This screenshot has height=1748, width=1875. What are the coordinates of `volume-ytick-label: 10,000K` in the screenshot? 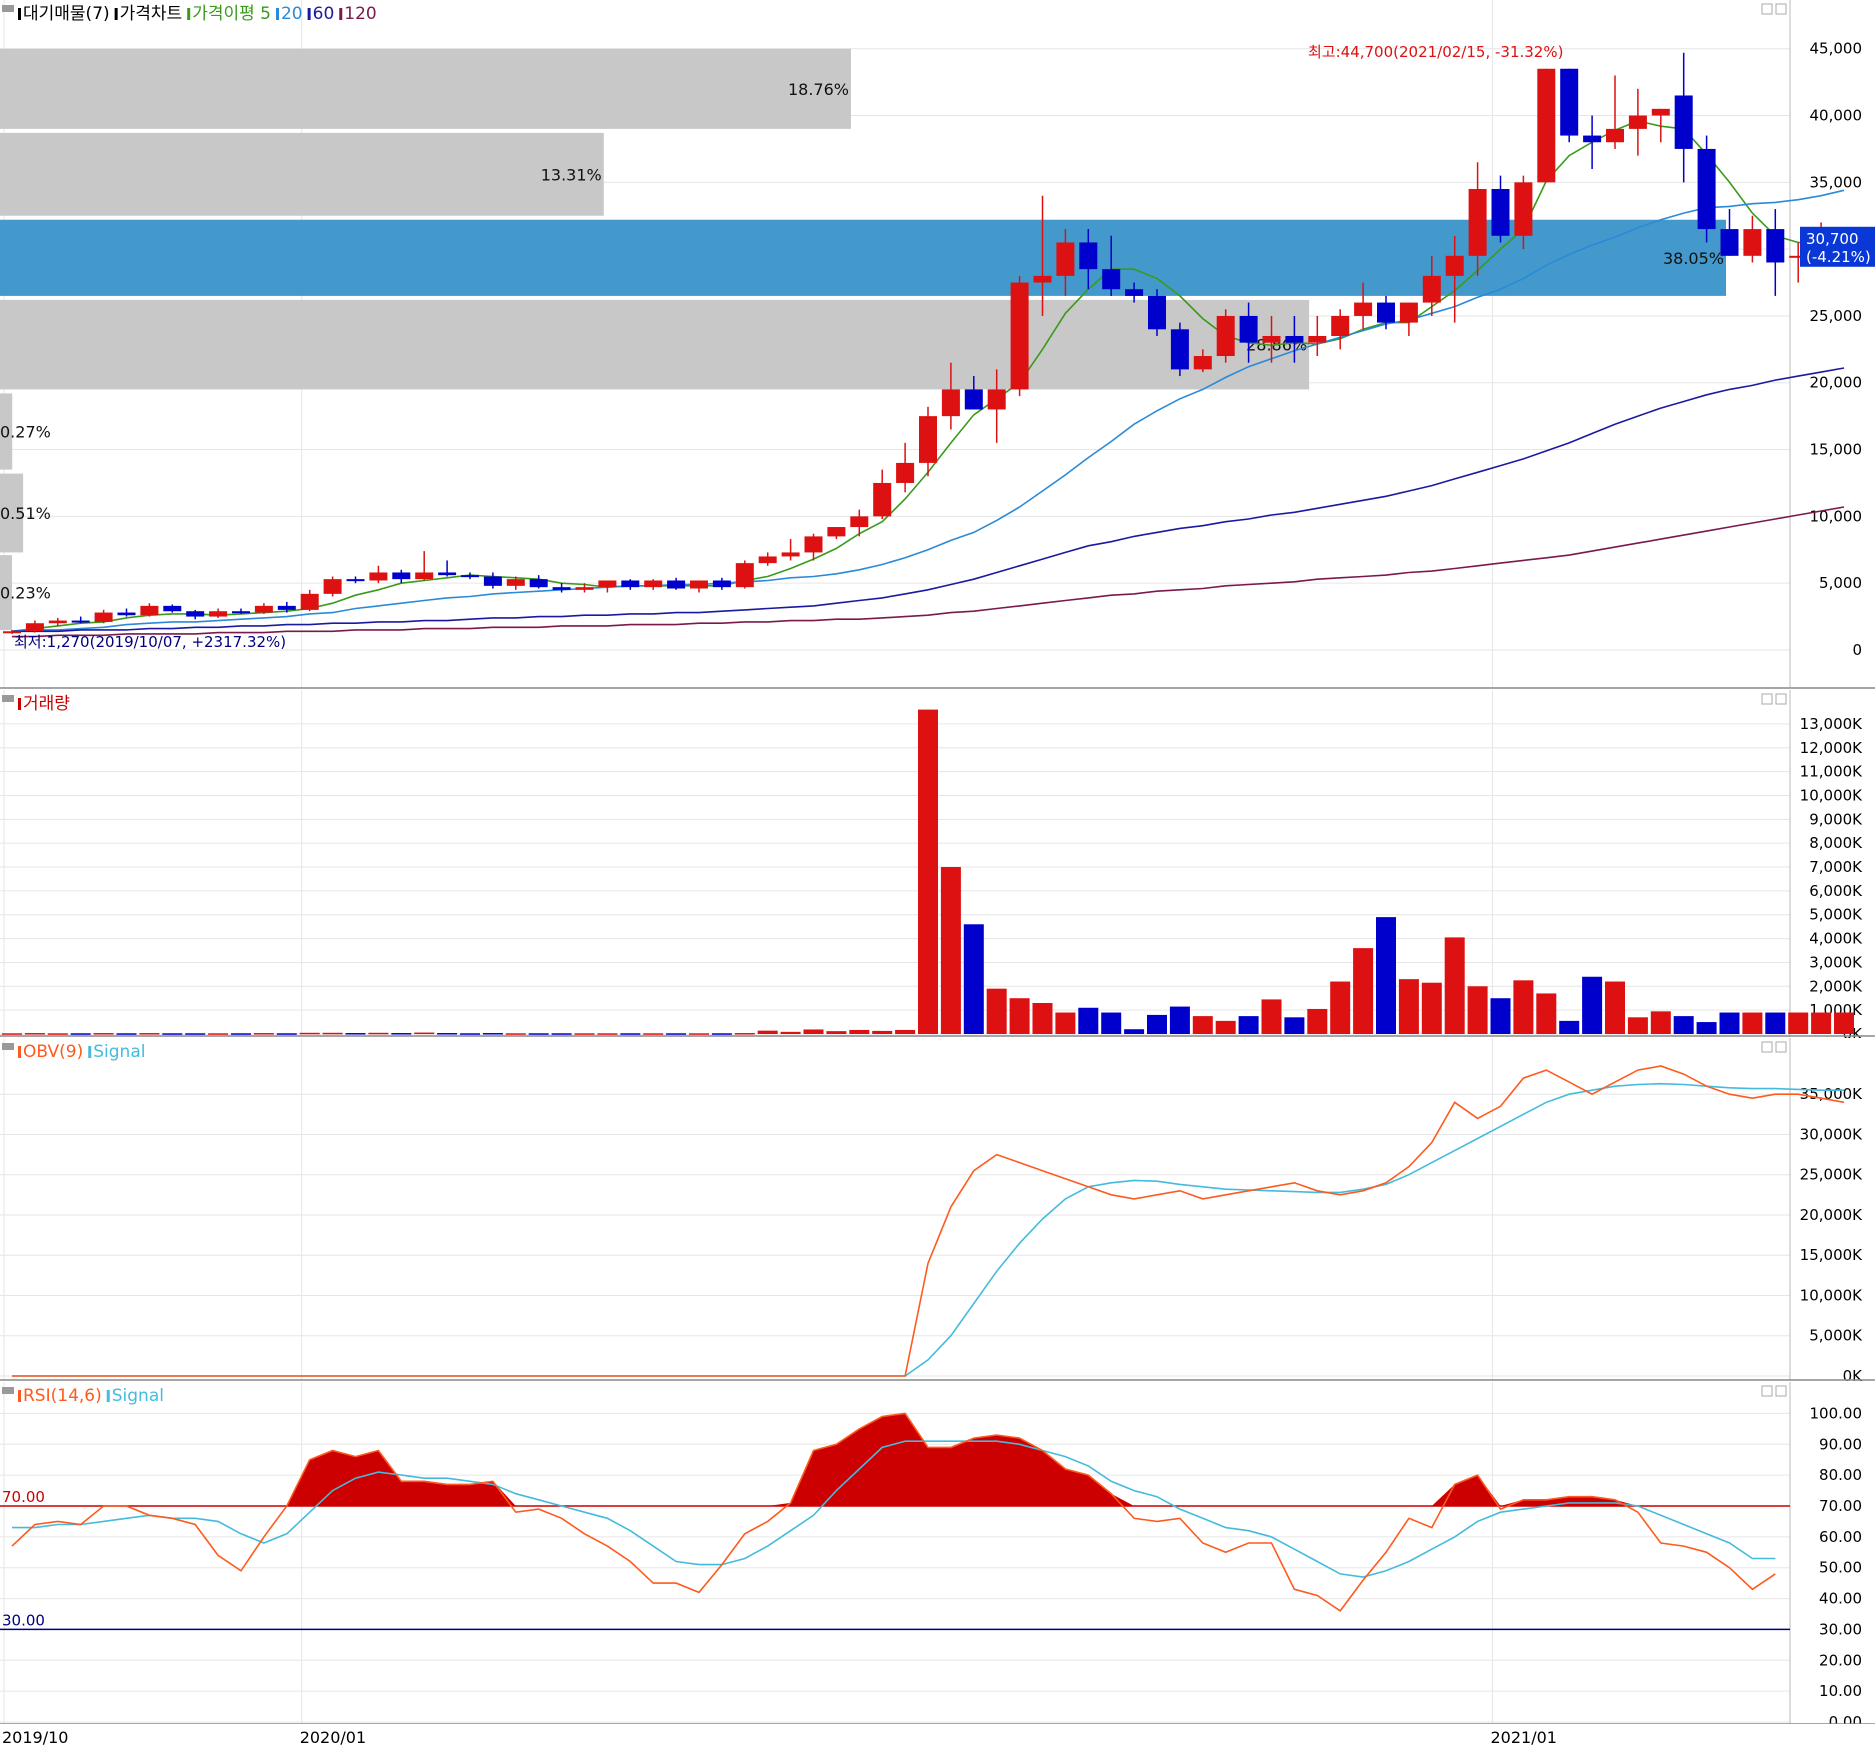 It's located at (1831, 795).